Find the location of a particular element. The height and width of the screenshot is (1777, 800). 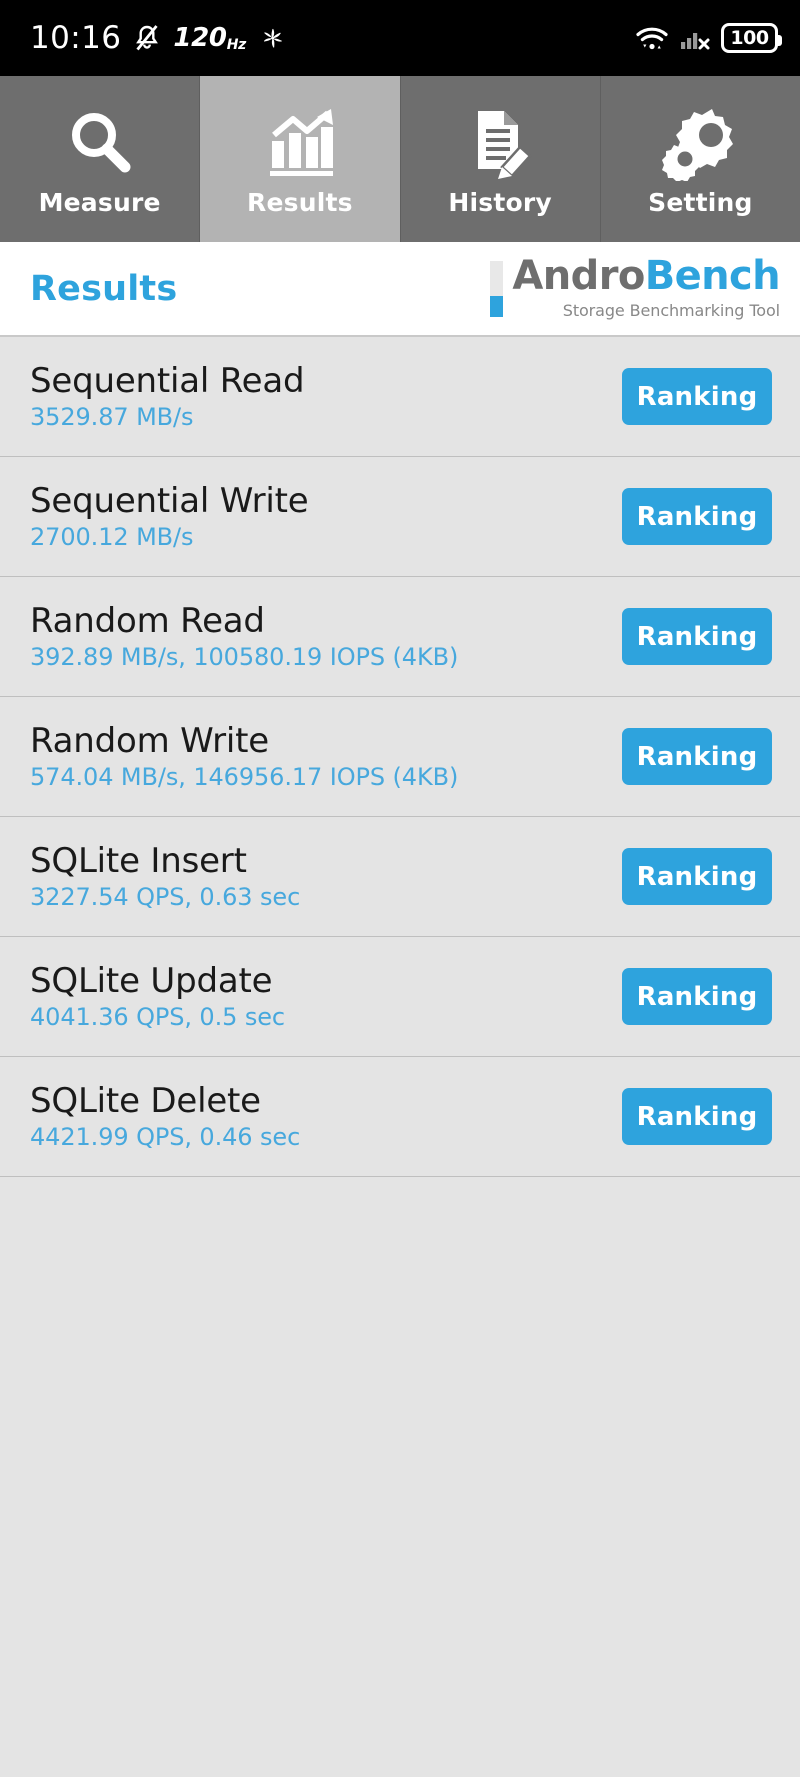

tab-history: History is located at coordinates (500, 159).